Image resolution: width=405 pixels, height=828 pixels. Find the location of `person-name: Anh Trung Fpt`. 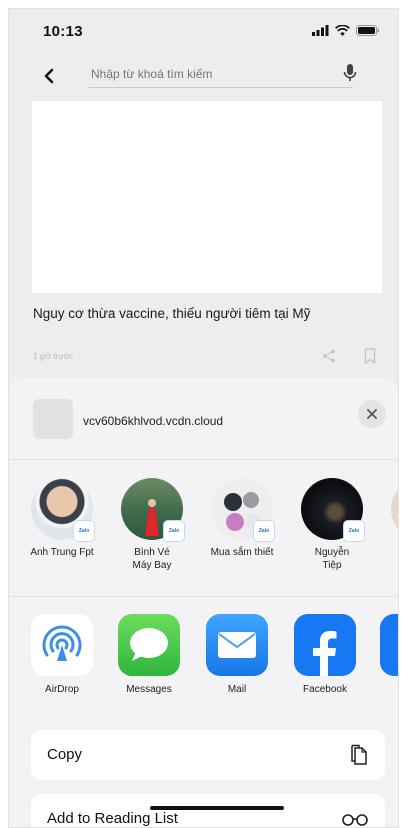

person-name: Anh Trung Fpt is located at coordinates (62, 552).